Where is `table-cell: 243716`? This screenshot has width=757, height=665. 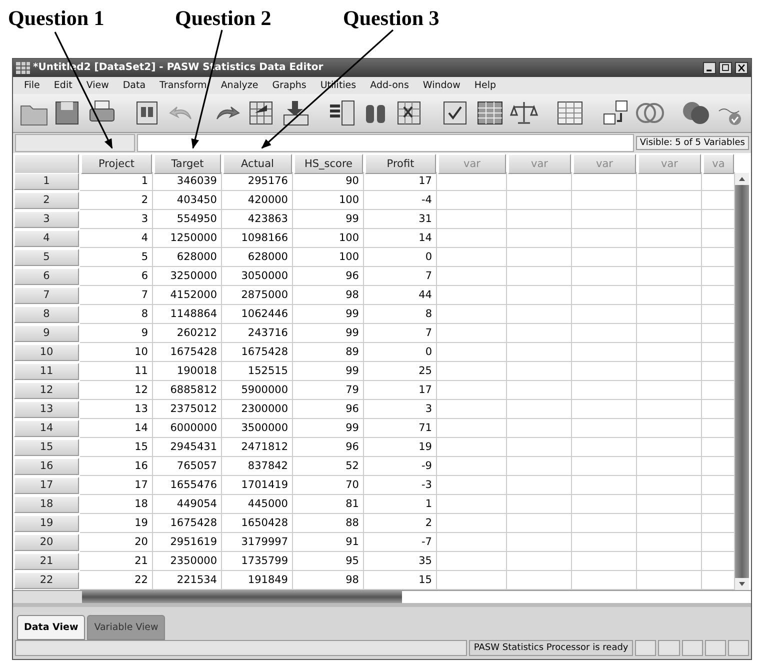 table-cell: 243716 is located at coordinates (257, 333).